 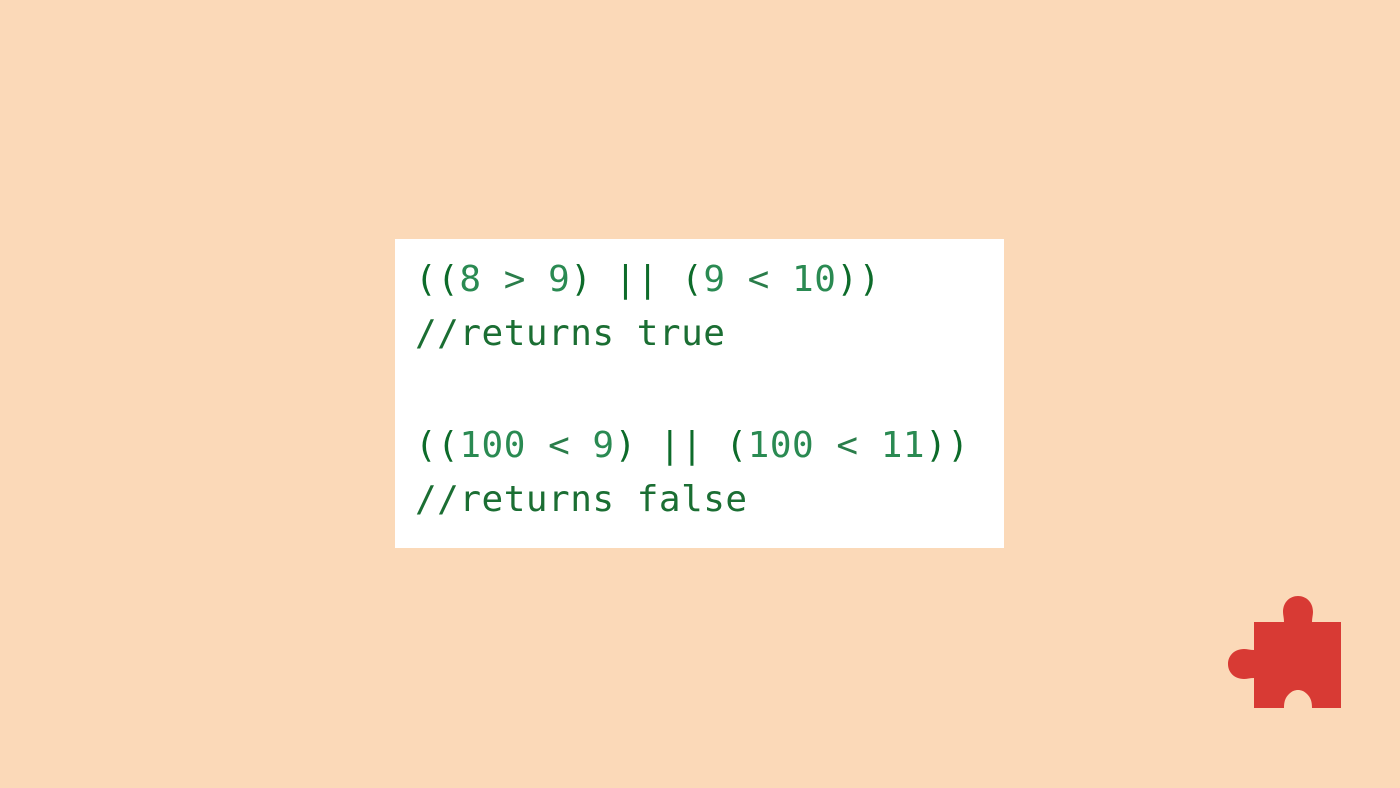 I want to click on code-line: ((8 > 9) || (9 < 10)), so click(x=709, y=280).